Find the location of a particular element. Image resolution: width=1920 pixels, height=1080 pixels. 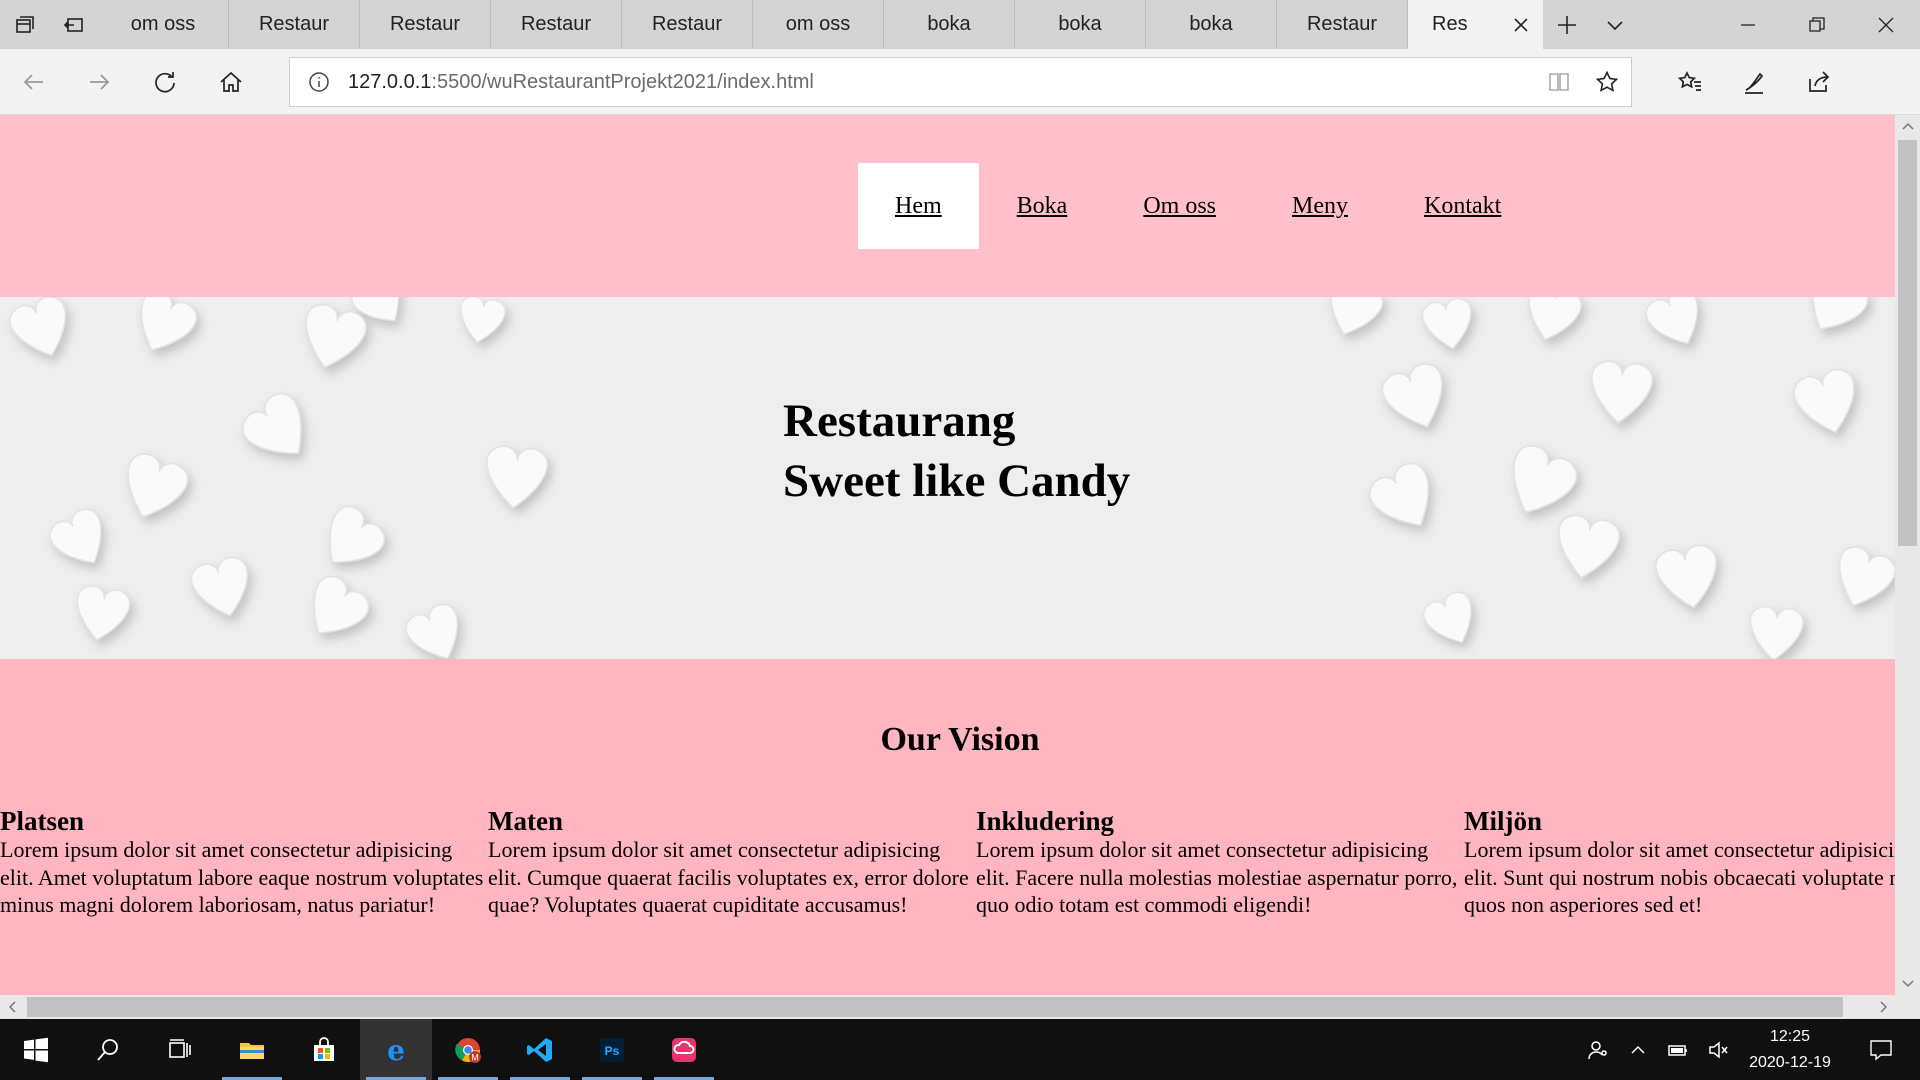

site-nav: Hem Boka Om oss Meny Kontakt is located at coordinates (1198, 206).